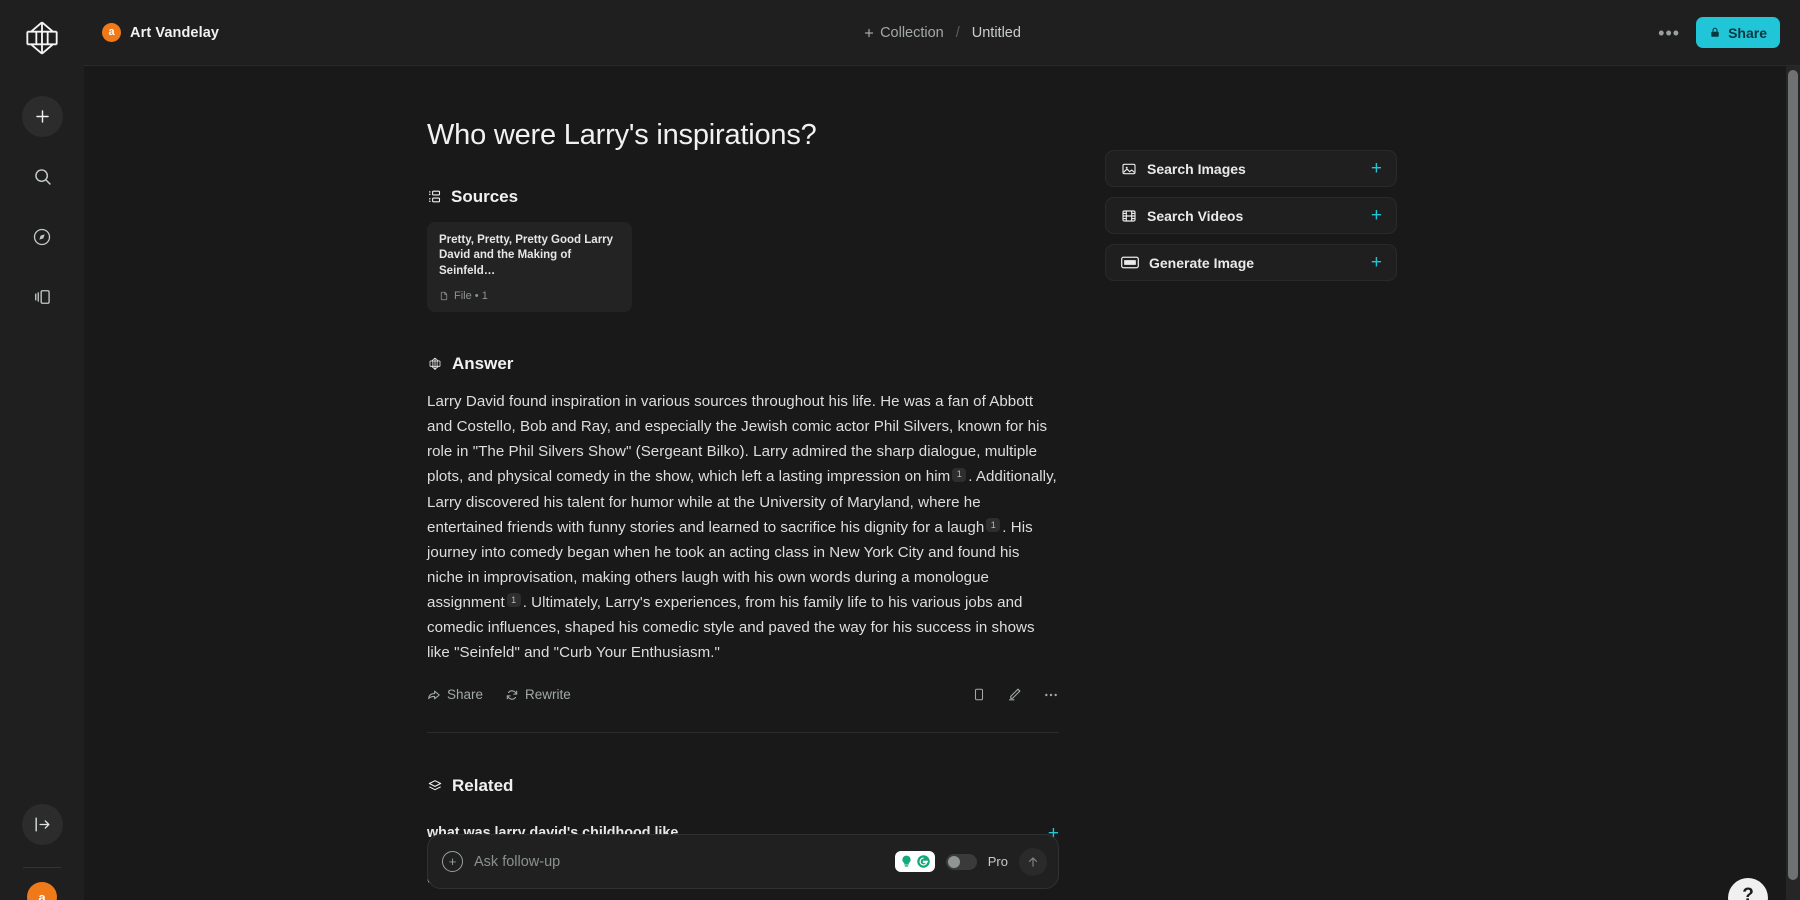 The height and width of the screenshot is (900, 1800). Describe the element at coordinates (906, 861) in the screenshot. I see `lightbulb-icon` at that location.